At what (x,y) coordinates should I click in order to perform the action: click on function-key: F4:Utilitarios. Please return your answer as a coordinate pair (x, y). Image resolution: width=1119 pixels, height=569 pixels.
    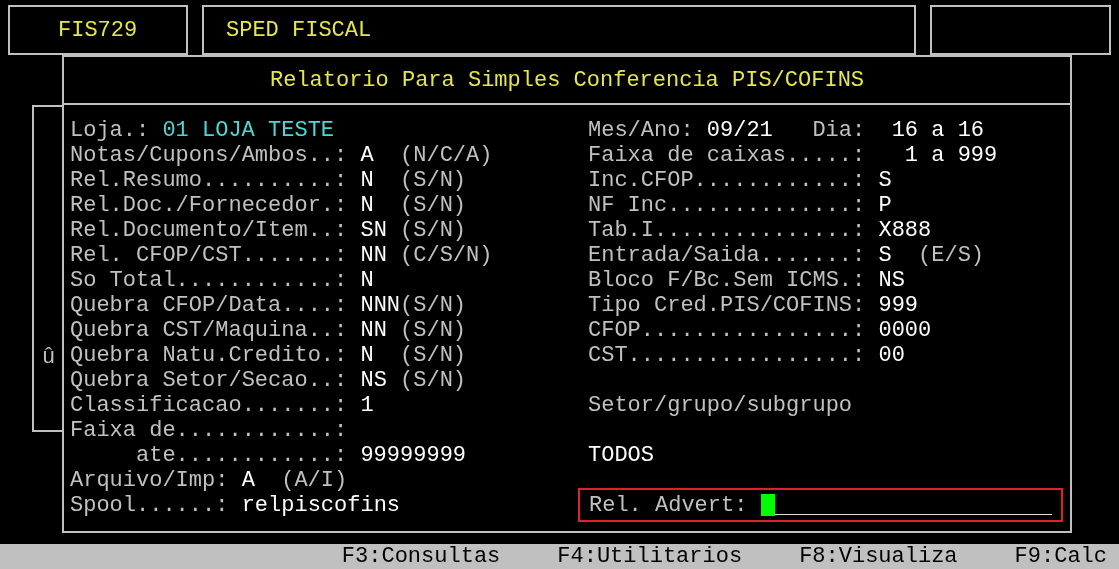
    Looking at the image, I should click on (650, 556).